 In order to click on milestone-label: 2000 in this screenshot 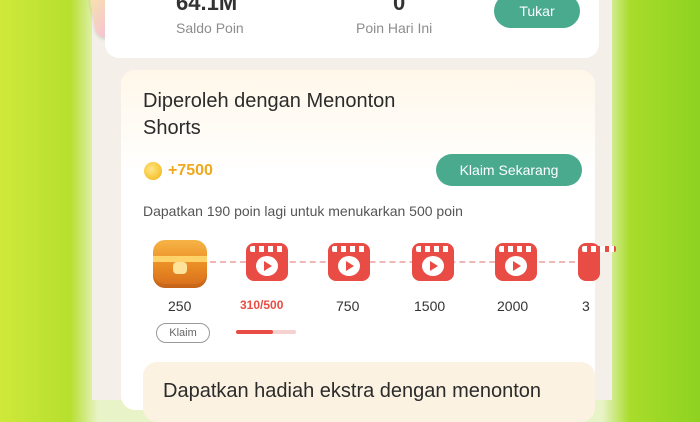, I will do `click(513, 306)`.